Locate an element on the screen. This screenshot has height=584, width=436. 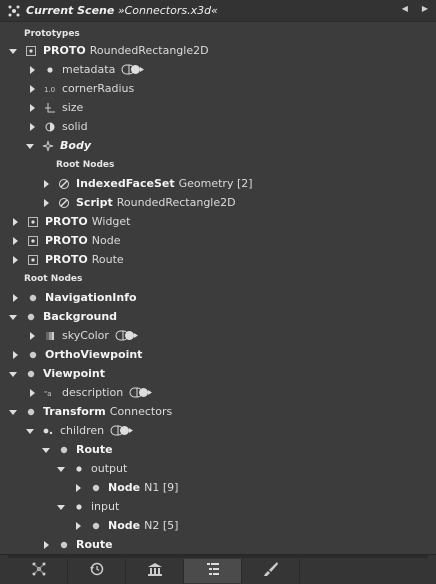
field-sffloat-icon: 1.0 is located at coordinates (50, 89).